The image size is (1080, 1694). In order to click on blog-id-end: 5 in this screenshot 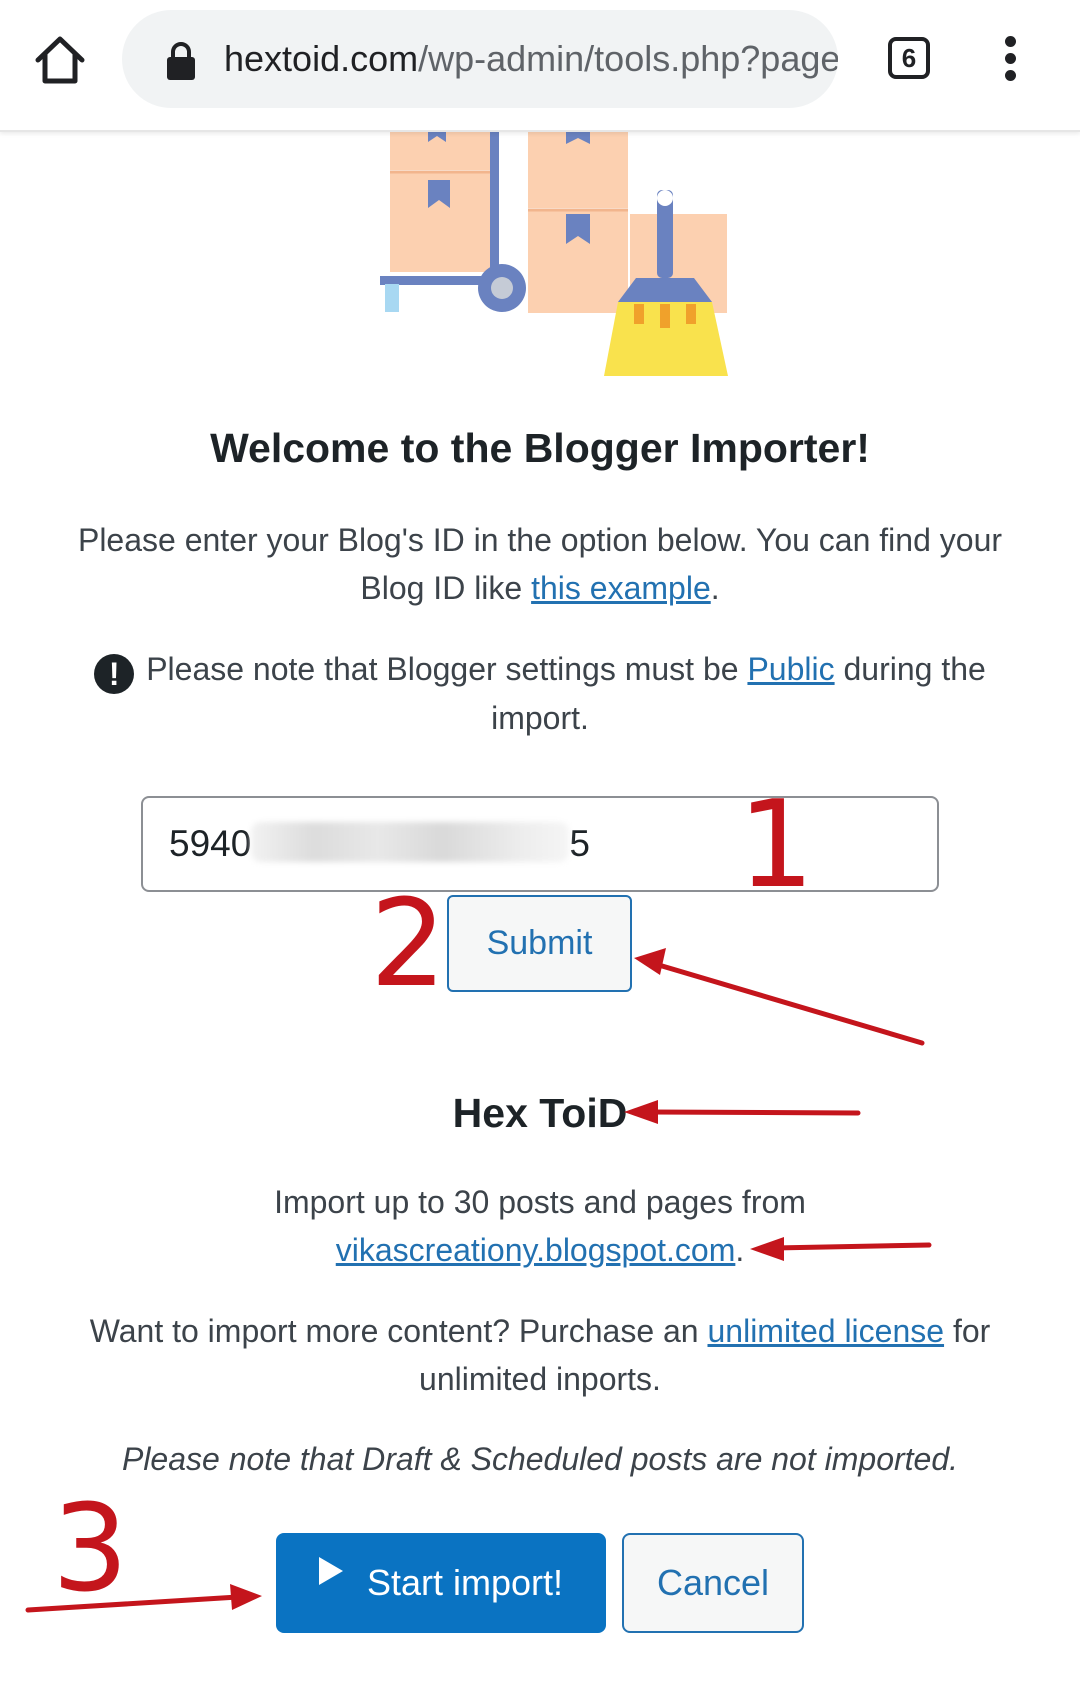, I will do `click(579, 843)`.